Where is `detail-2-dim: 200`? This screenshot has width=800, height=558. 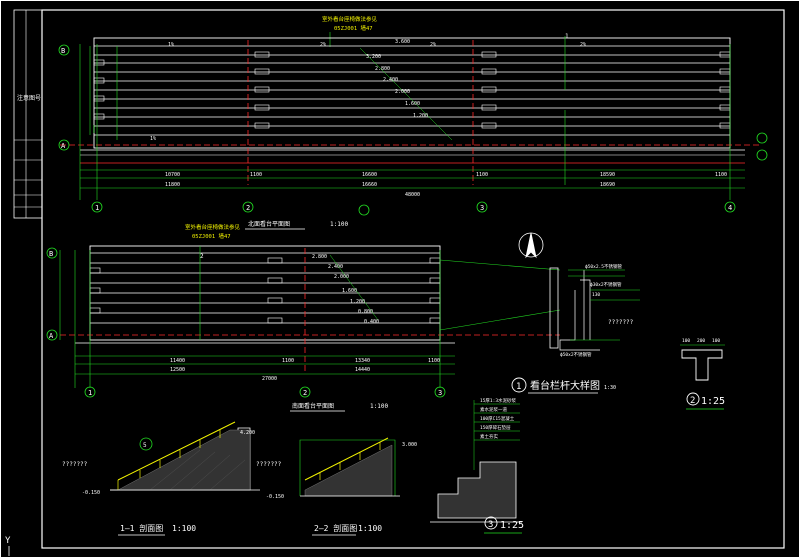 detail-2-dim: 200 is located at coordinates (701, 341).